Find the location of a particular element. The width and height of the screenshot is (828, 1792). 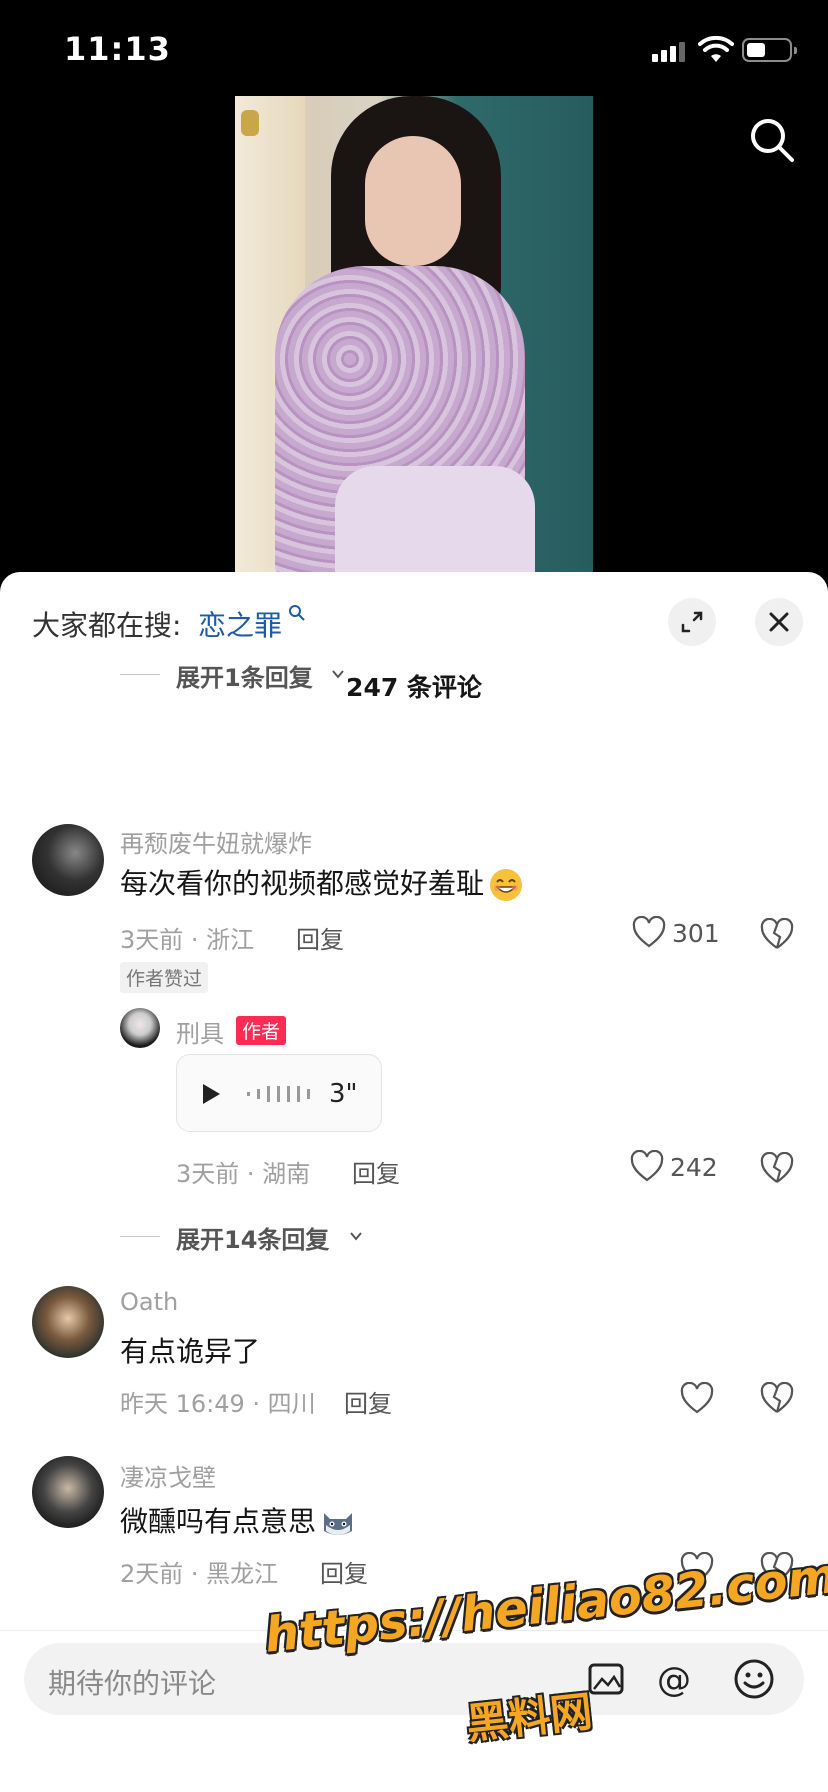

comment-text: 有点诡异了 is located at coordinates (190, 1351).